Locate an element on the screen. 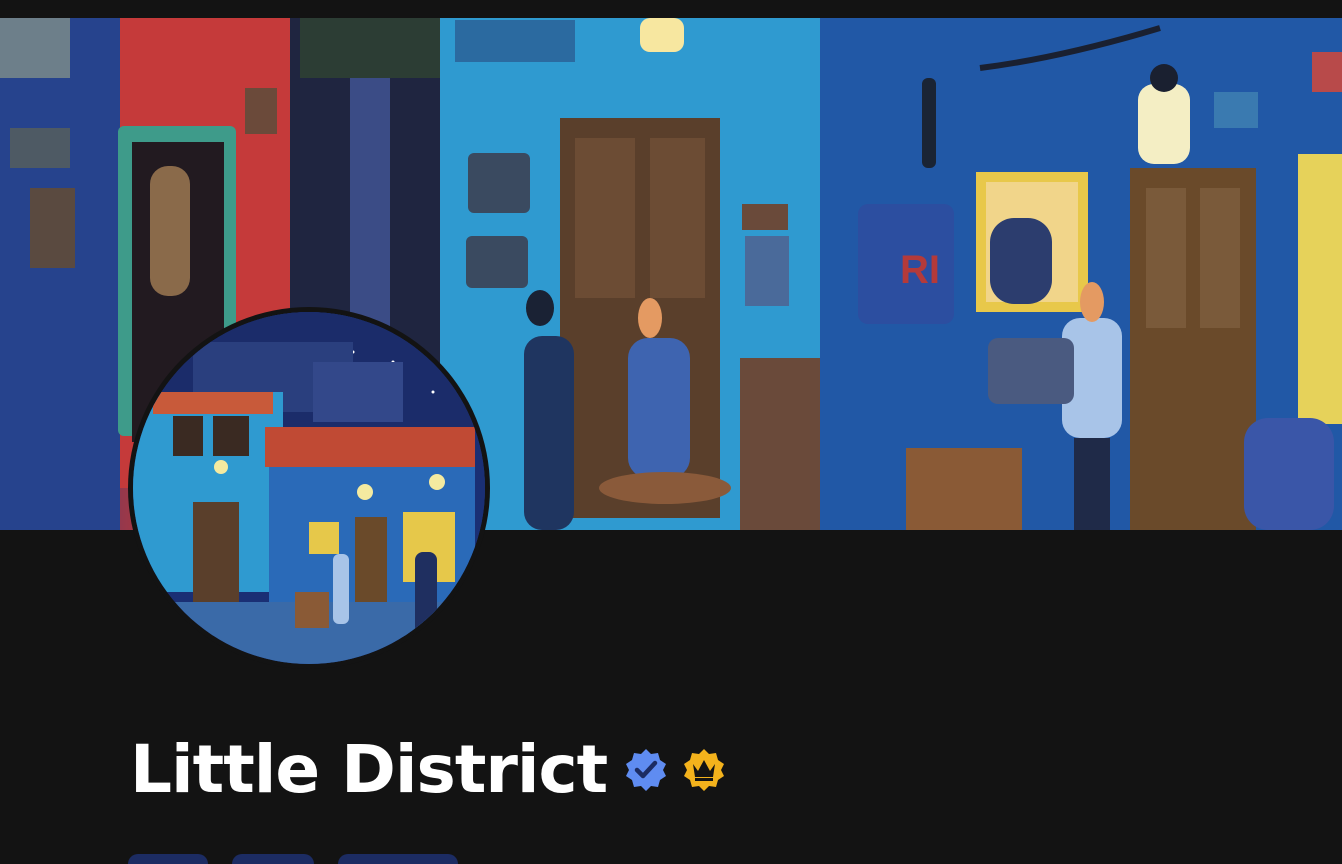 The height and width of the screenshot is (864, 1342). svg-text: RI is located at coordinates (920, 270).